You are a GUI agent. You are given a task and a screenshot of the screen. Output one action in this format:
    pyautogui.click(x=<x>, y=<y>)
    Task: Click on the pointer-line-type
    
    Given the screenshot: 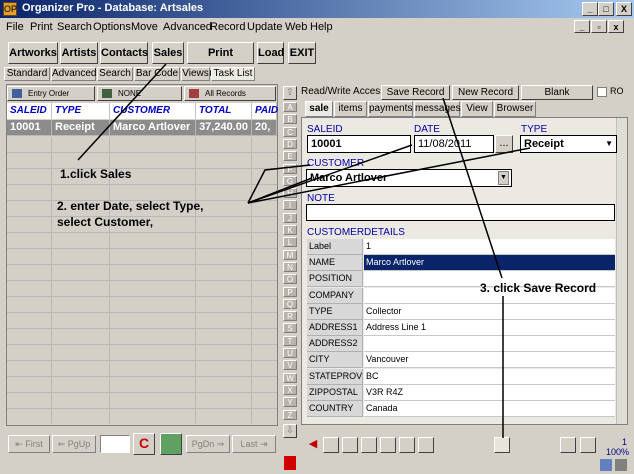 What is the action you would take?
    pyautogui.click(x=389, y=175)
    